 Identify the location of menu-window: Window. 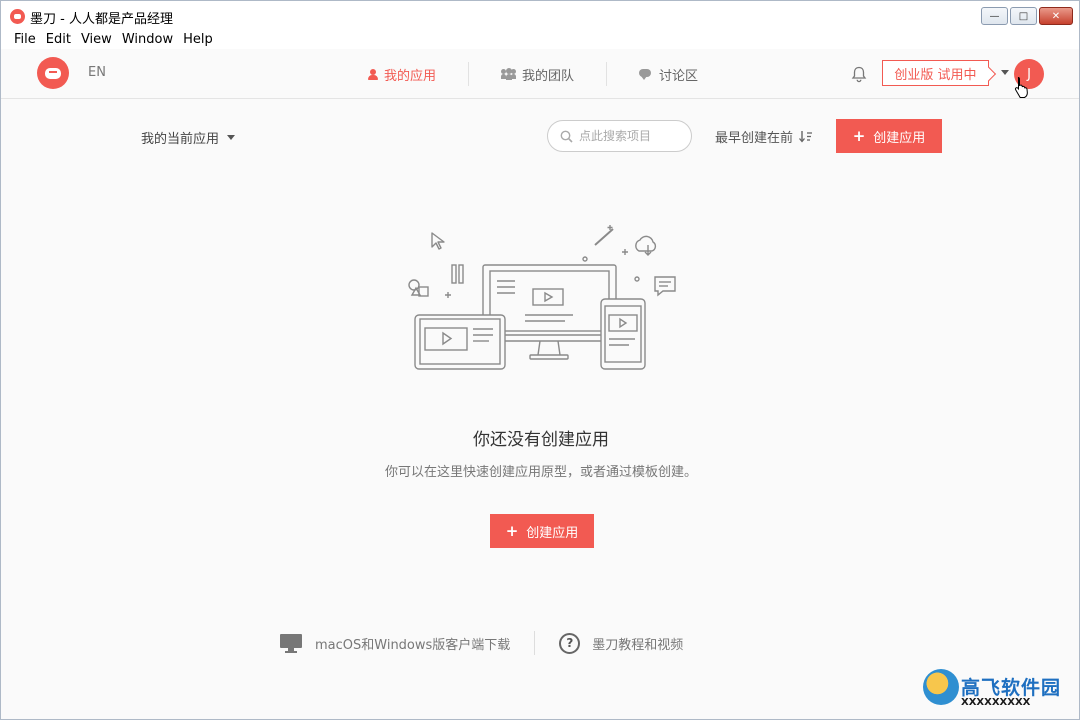
(147, 40).